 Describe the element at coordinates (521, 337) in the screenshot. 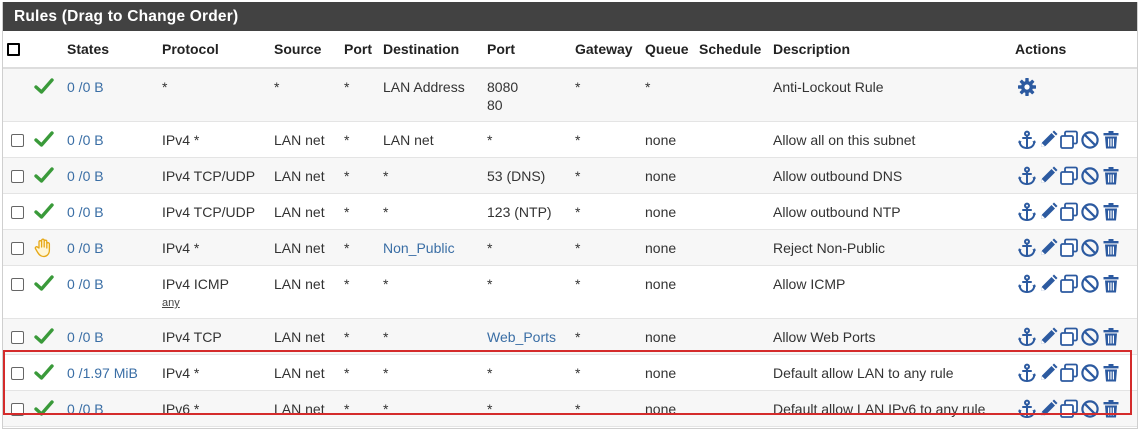

I see `dst-port-value: Web_Ports` at that location.